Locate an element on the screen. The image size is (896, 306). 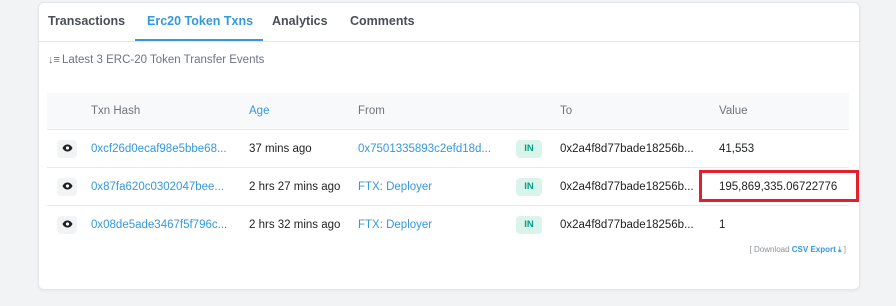
footer-suffix: ] is located at coordinates (843, 249).